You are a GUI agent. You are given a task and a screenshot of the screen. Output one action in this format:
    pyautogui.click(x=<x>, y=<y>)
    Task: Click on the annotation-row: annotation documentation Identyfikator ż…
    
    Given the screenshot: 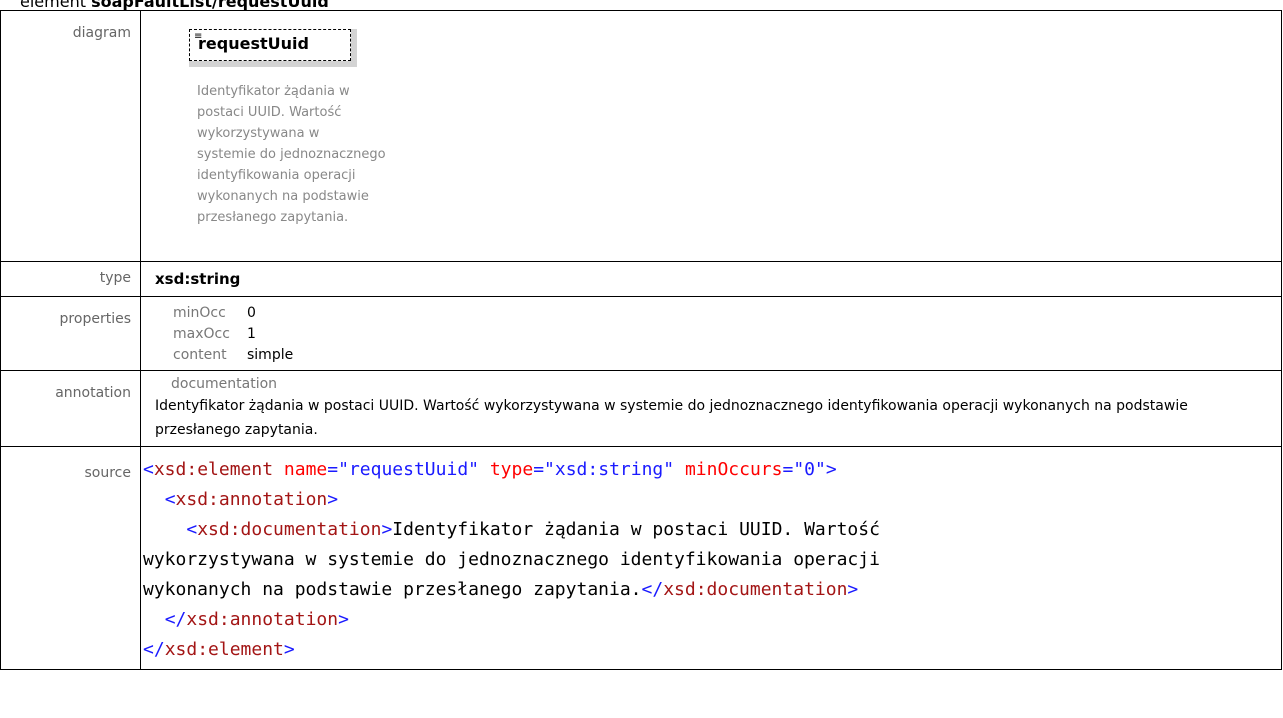 What is the action you would take?
    pyautogui.click(x=641, y=408)
    